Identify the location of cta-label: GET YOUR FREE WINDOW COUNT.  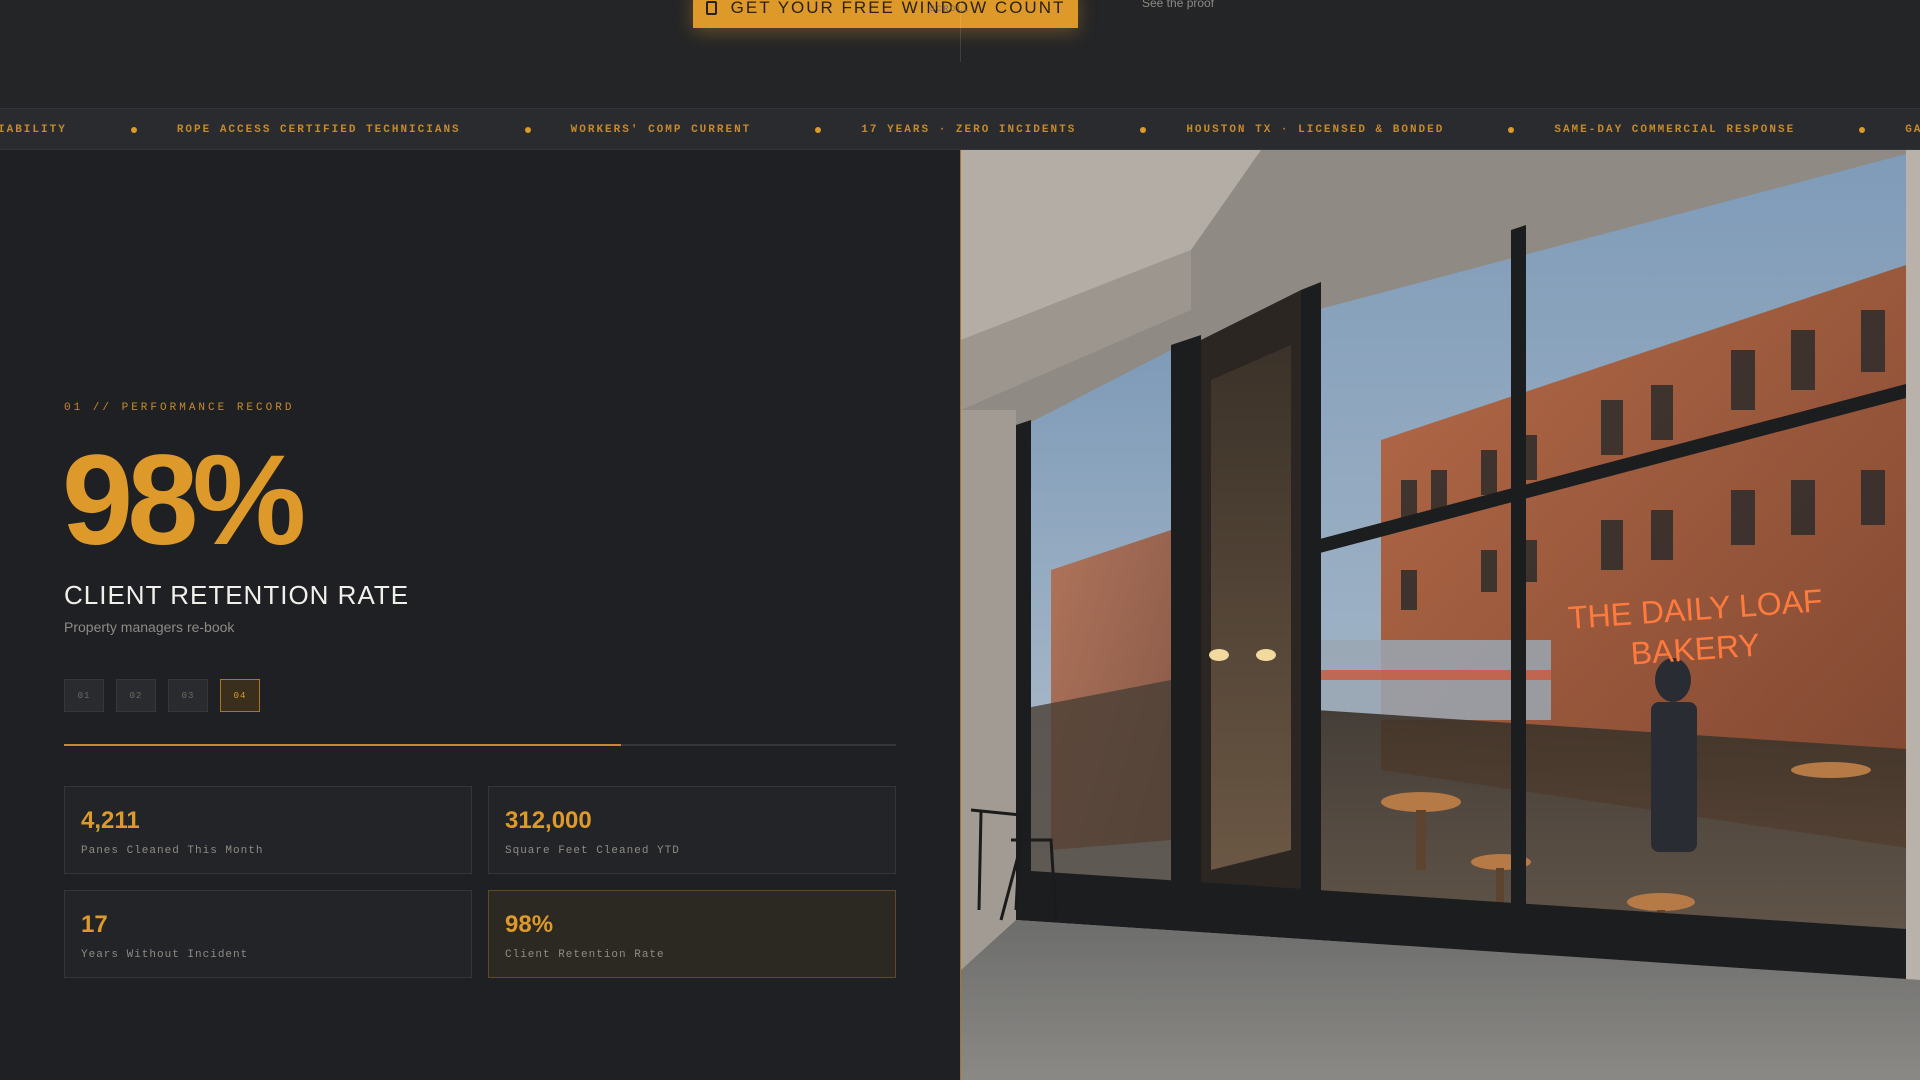
(898, 8).